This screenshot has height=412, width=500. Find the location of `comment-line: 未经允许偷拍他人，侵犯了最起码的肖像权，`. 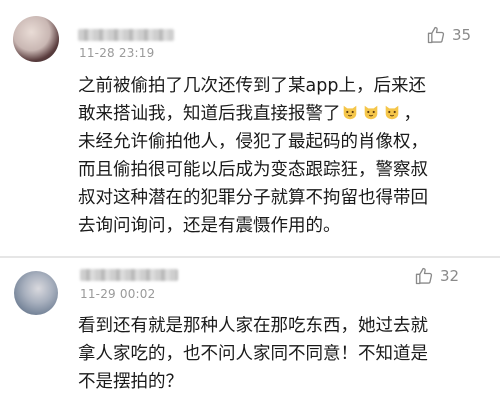

comment-line: 未经允许偷拍他人，侵犯了最起码的肖像权， is located at coordinates (253, 142).